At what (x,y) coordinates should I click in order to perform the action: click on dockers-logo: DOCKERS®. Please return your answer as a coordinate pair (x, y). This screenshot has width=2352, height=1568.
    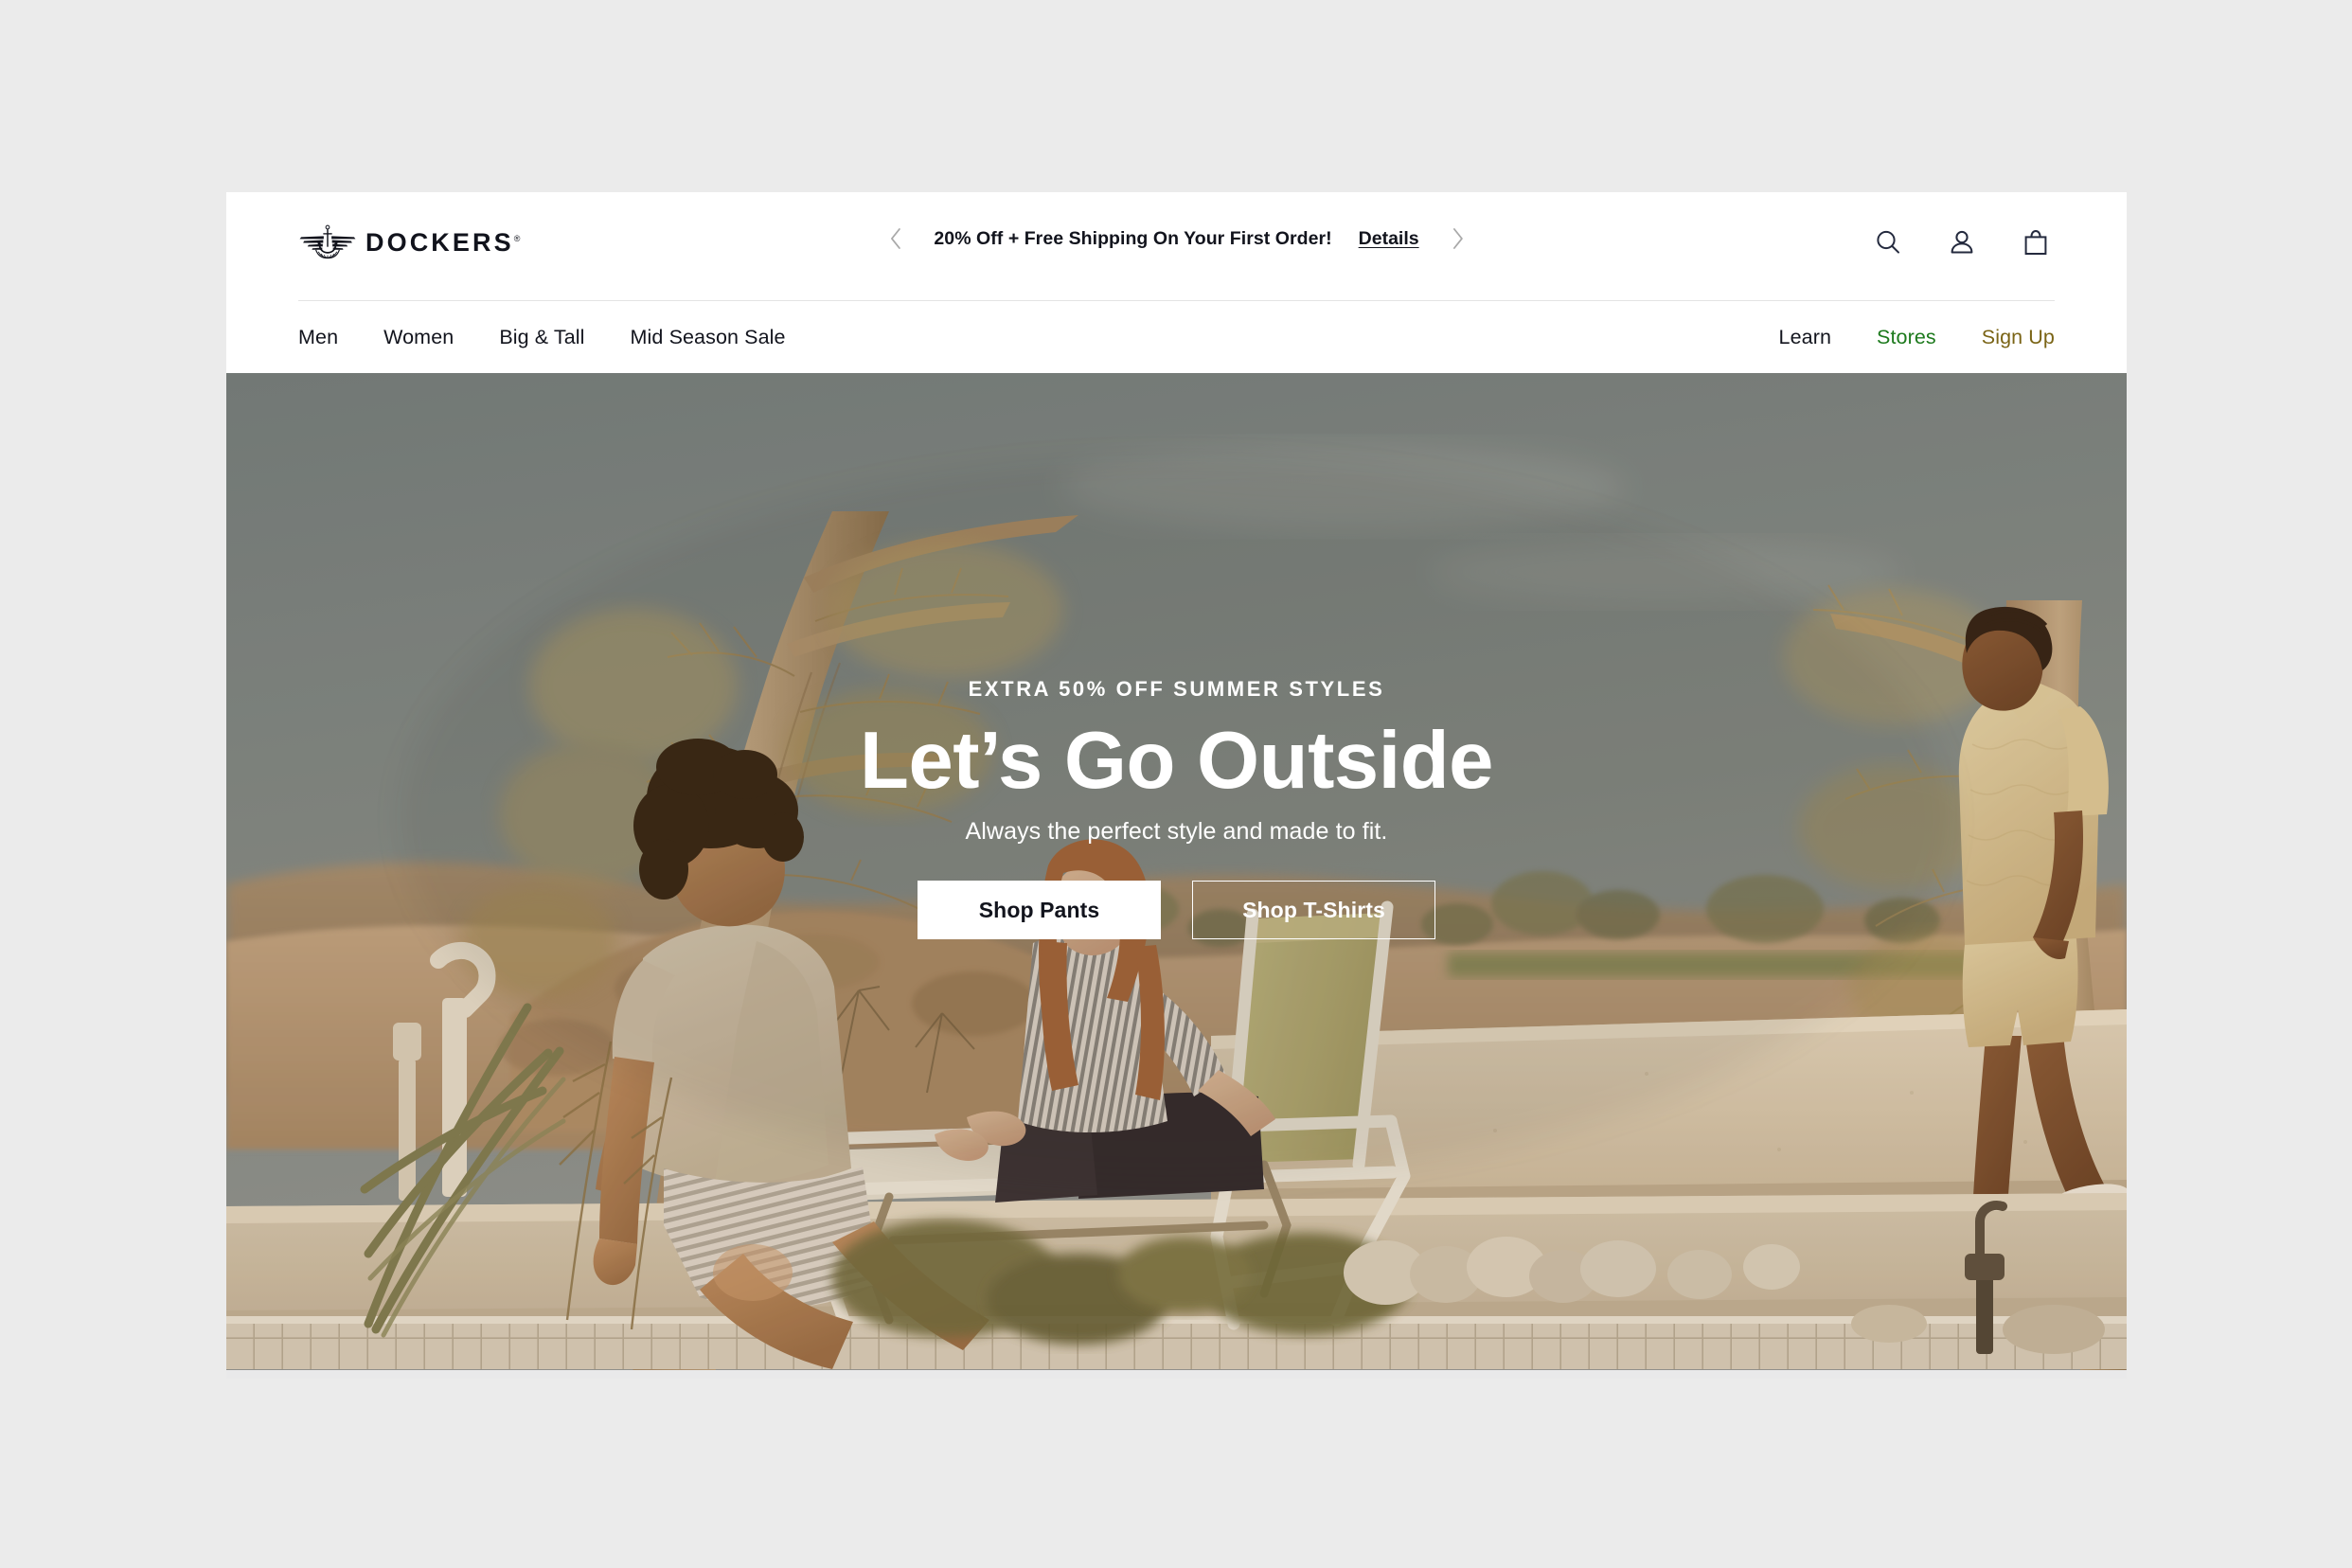
    Looking at the image, I should click on (410, 241).